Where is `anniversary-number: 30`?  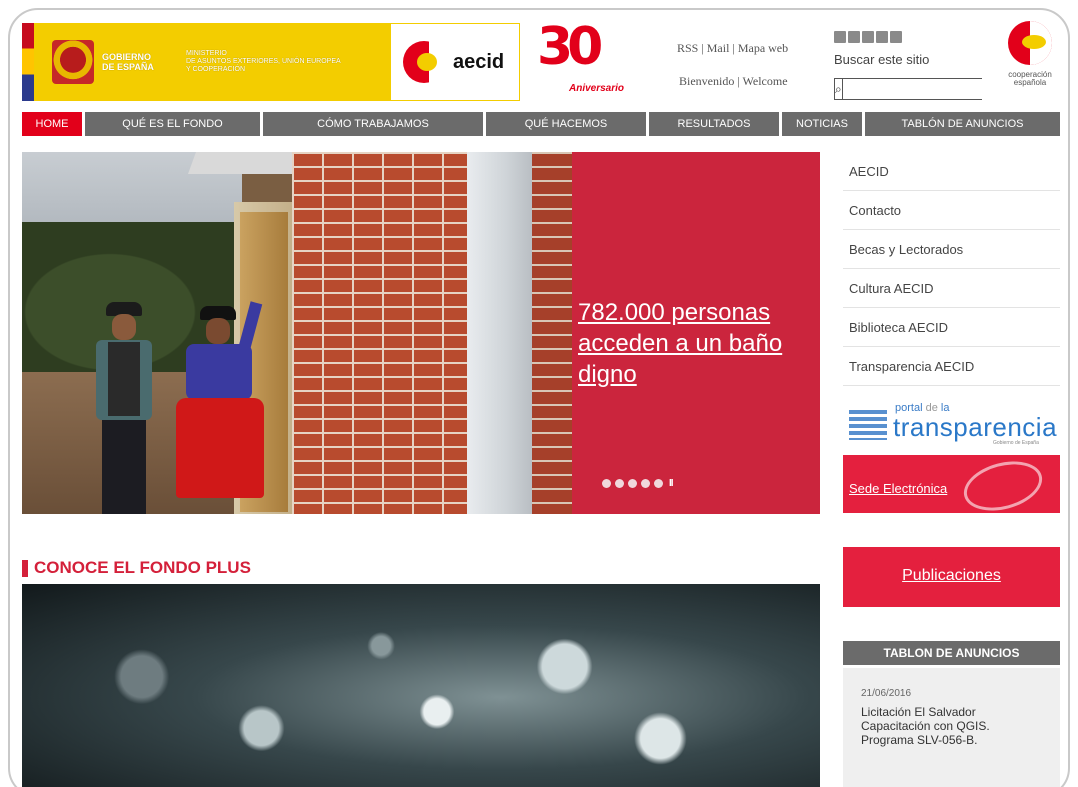 anniversary-number: 30 is located at coordinates (570, 47).